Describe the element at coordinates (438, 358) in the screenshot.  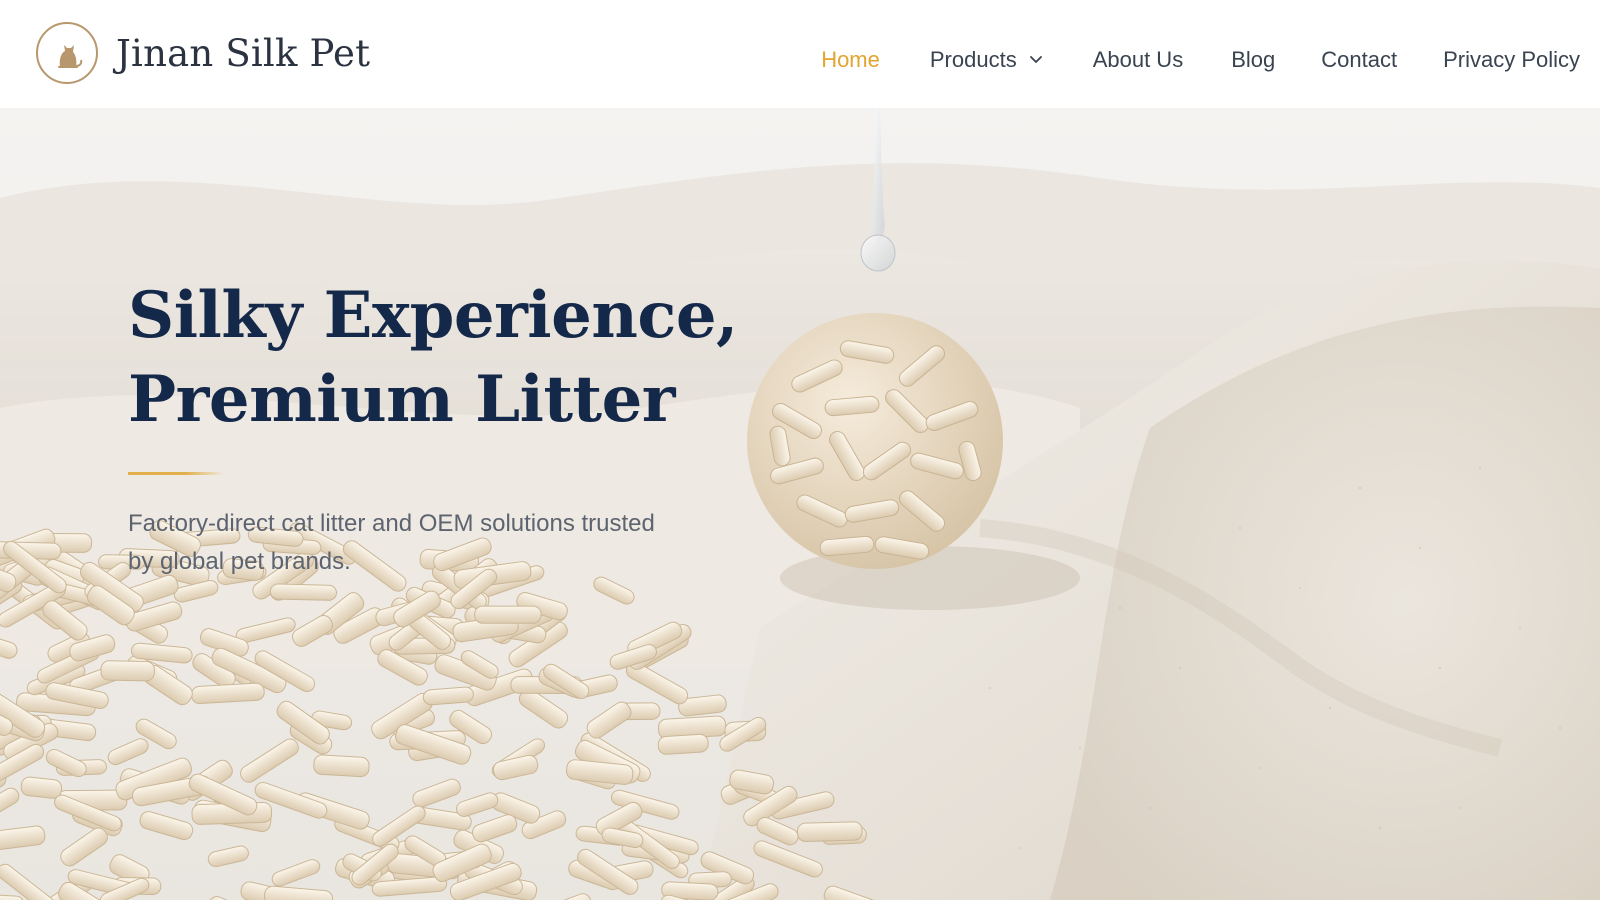
I see `hero-title: Silky Experience, Premium Litter` at that location.